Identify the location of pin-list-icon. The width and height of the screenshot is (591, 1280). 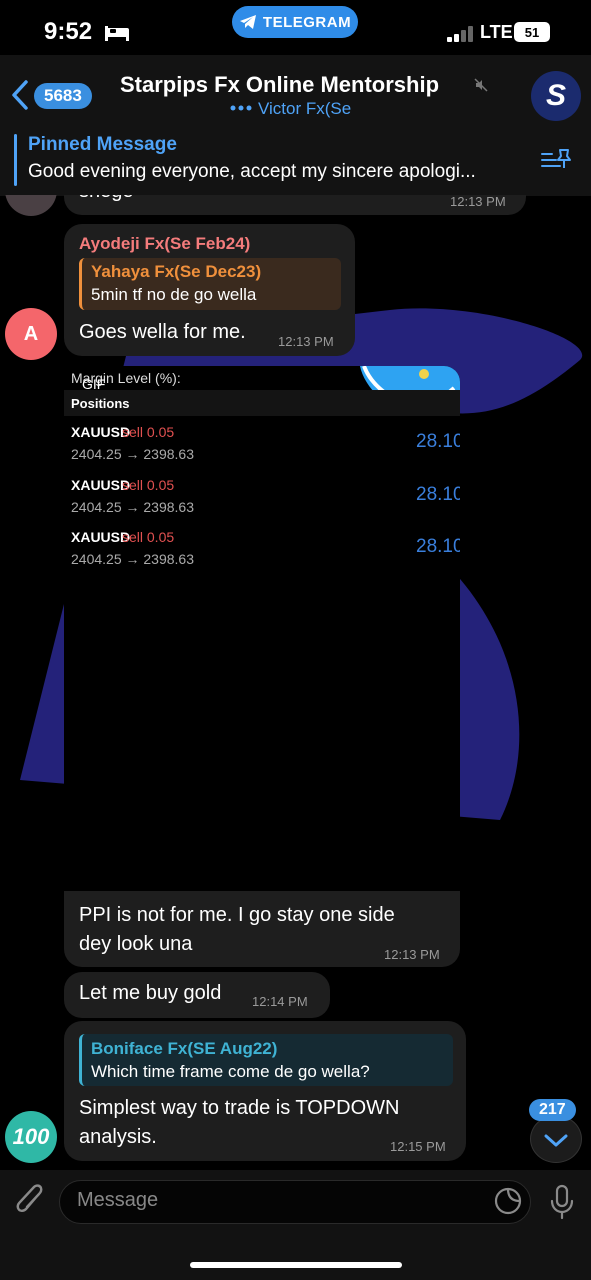
(556, 160).